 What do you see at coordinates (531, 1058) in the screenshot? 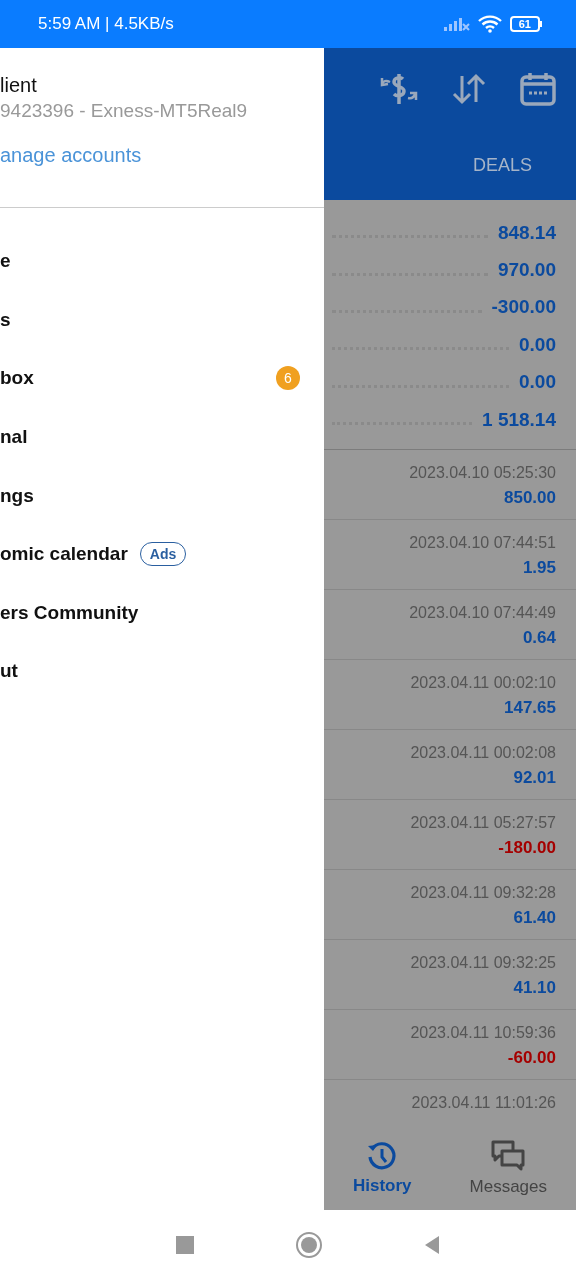
I see `deal-amount: -60.00` at bounding box center [531, 1058].